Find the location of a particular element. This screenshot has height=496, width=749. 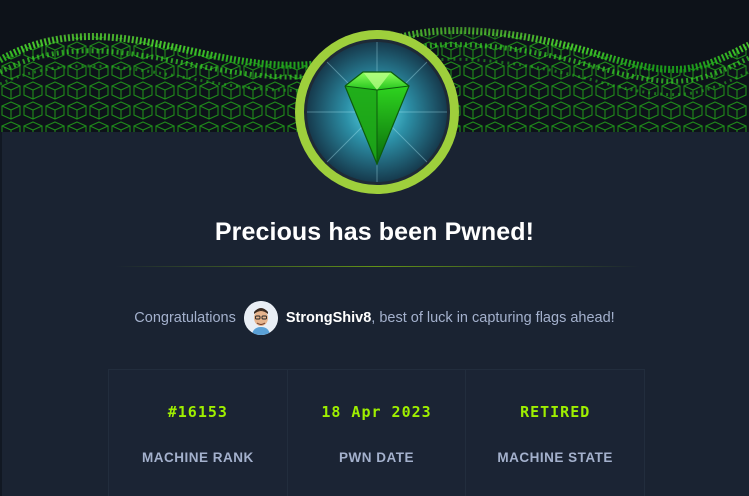

machine-badge is located at coordinates (377, 112).